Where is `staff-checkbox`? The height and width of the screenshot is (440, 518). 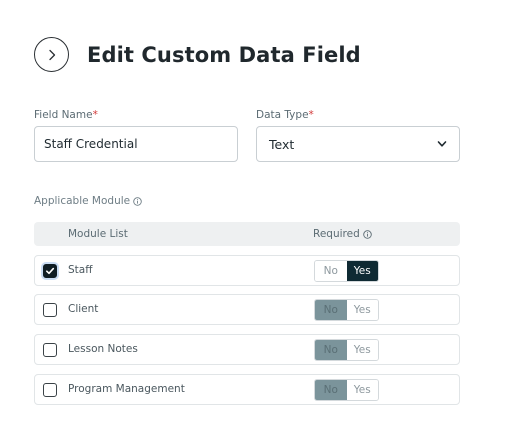 staff-checkbox is located at coordinates (50, 271).